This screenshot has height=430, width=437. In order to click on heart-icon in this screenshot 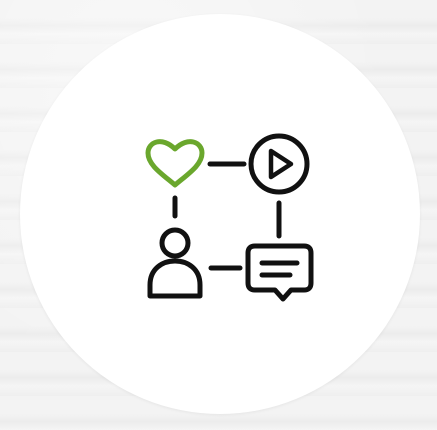, I will do `click(175, 163)`.